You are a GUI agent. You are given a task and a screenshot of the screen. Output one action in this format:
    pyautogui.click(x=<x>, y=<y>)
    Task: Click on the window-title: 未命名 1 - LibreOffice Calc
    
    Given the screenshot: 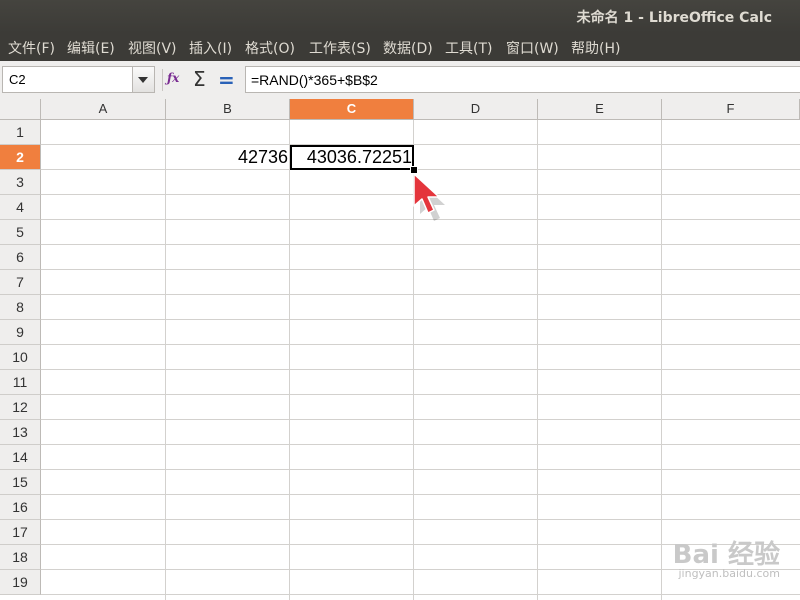 What is the action you would take?
    pyautogui.click(x=674, y=18)
    